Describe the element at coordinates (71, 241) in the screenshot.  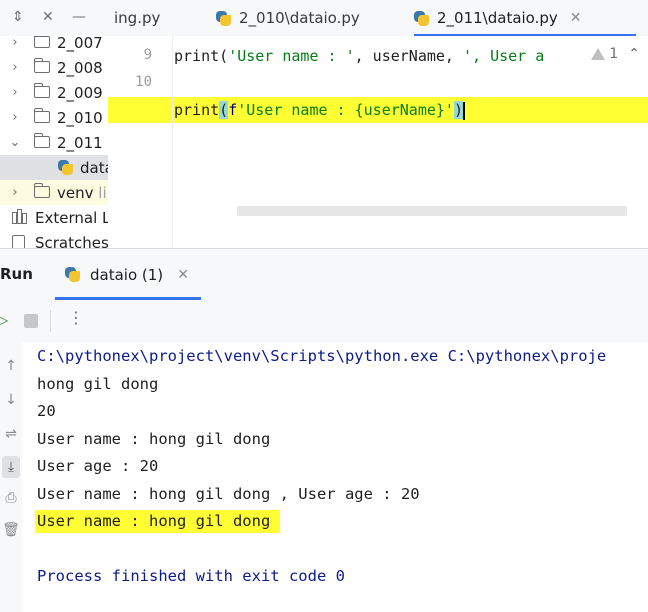
I see `tree-item-label: Scratches` at that location.